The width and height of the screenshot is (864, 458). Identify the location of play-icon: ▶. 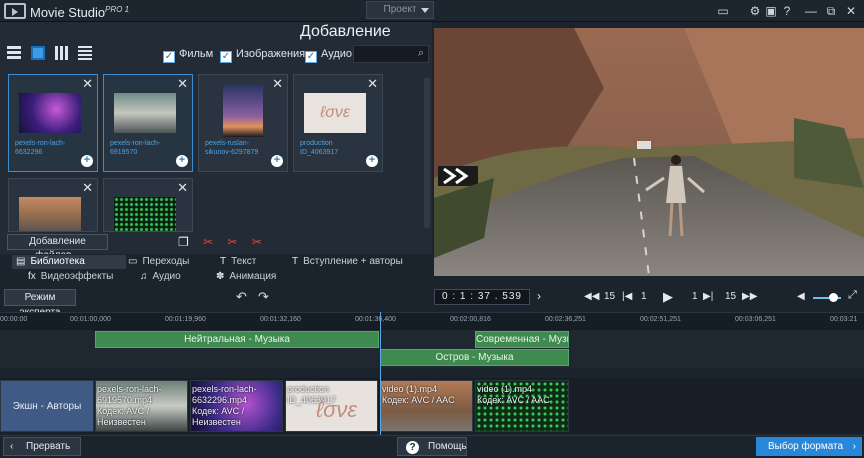
(668, 297).